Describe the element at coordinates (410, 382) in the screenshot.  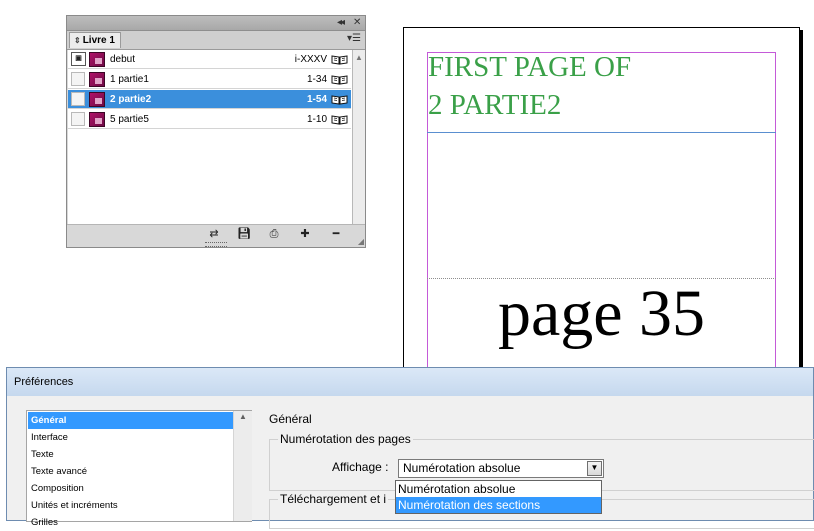
I see `dialog-titlebar: Préférences` at that location.